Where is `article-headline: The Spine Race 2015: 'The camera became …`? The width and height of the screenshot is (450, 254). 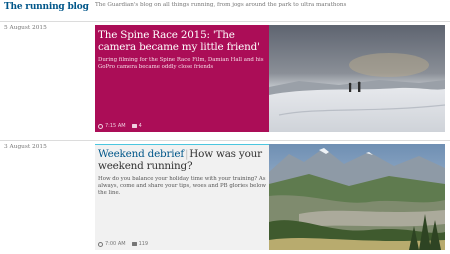
article-headline: The Spine Race 2015: 'The camera became … is located at coordinates (182, 41).